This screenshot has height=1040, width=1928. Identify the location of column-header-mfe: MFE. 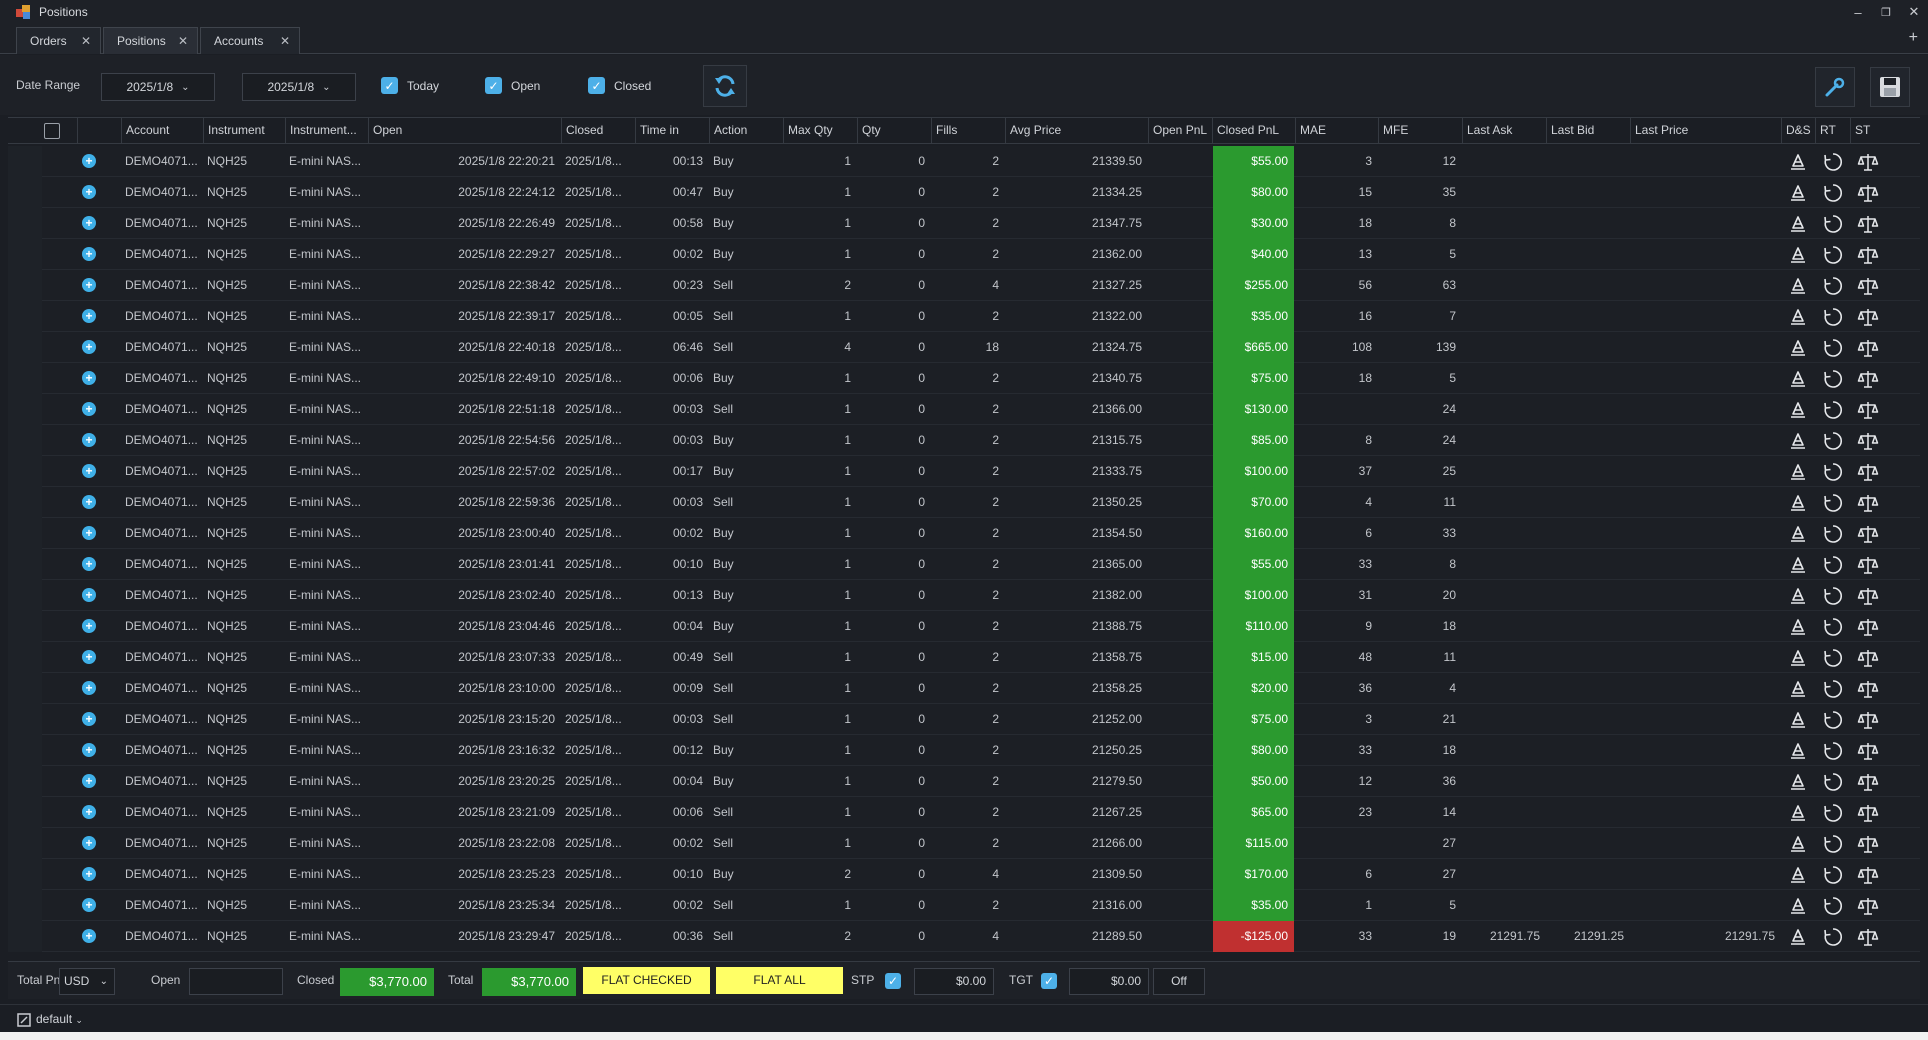
(1420, 130).